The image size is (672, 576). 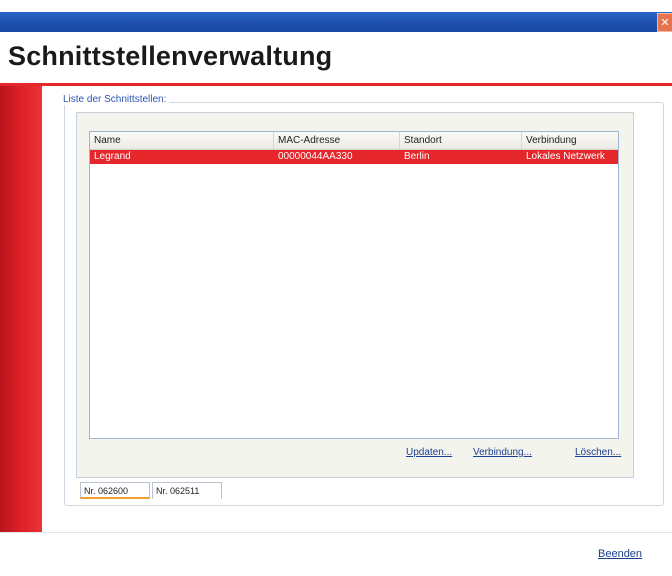 What do you see at coordinates (461, 140) in the screenshot?
I see `column-header-location: Standort` at bounding box center [461, 140].